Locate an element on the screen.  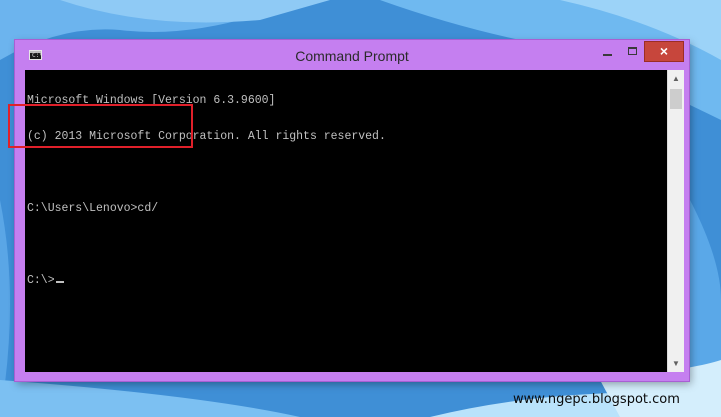
scrollbar-thumb is located at coordinates (676, 99).